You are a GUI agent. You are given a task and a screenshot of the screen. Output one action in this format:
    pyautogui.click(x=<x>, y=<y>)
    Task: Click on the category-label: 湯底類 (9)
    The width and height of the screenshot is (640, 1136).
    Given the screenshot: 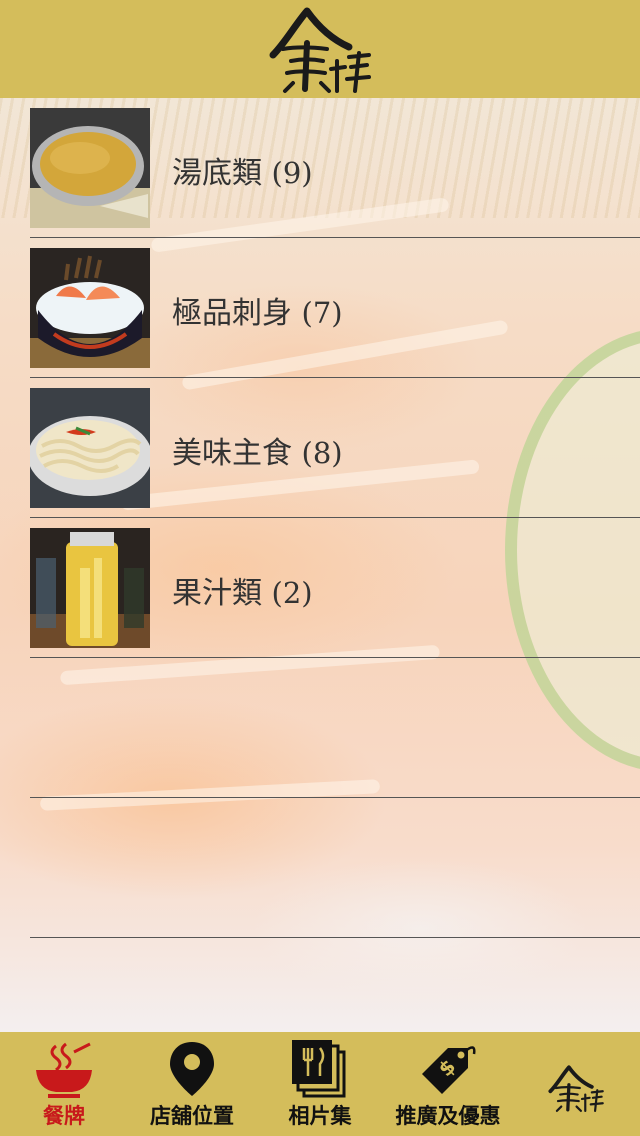 What is the action you would take?
    pyautogui.click(x=242, y=173)
    